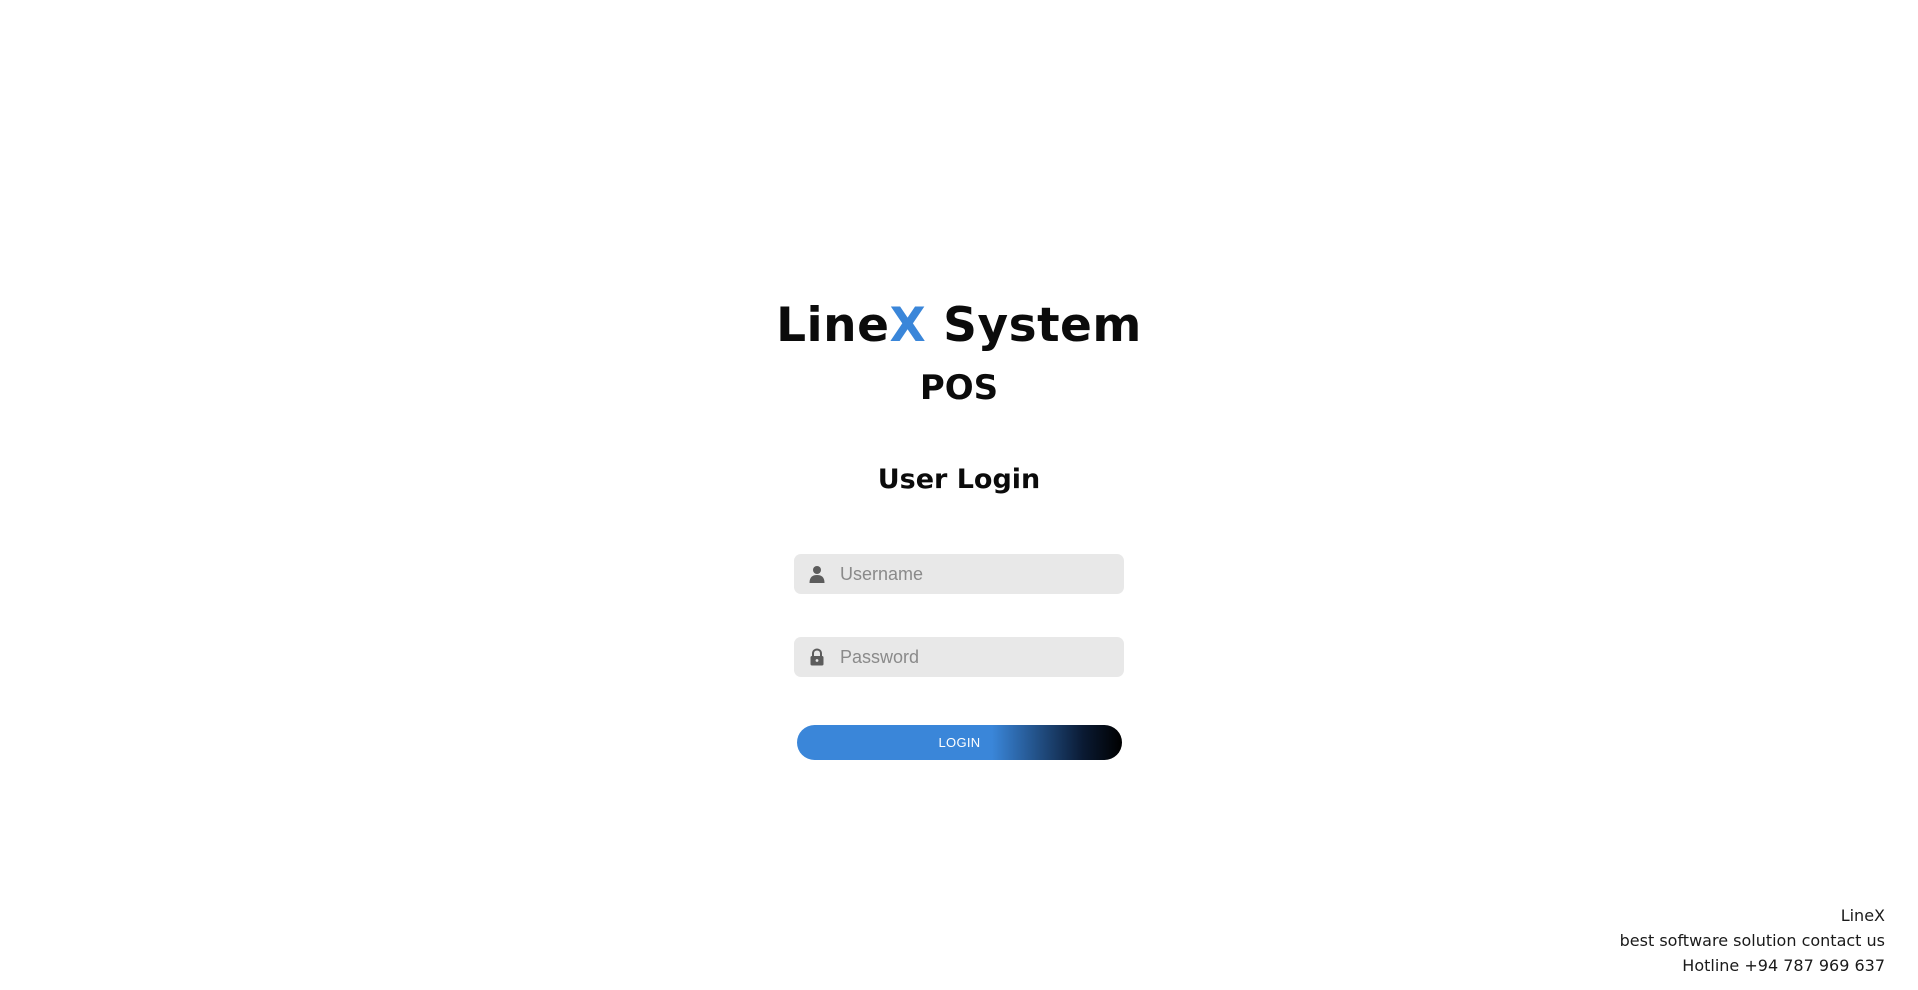  What do you see at coordinates (833, 325) in the screenshot?
I see `brand-prefix: Line` at bounding box center [833, 325].